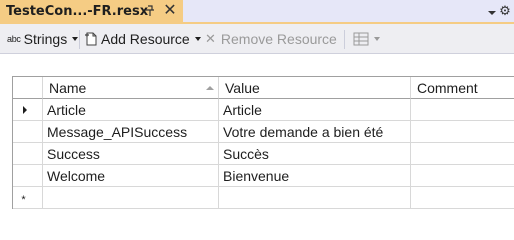  I want to click on grid-header-row: Name Value Comment, so click(263, 88).